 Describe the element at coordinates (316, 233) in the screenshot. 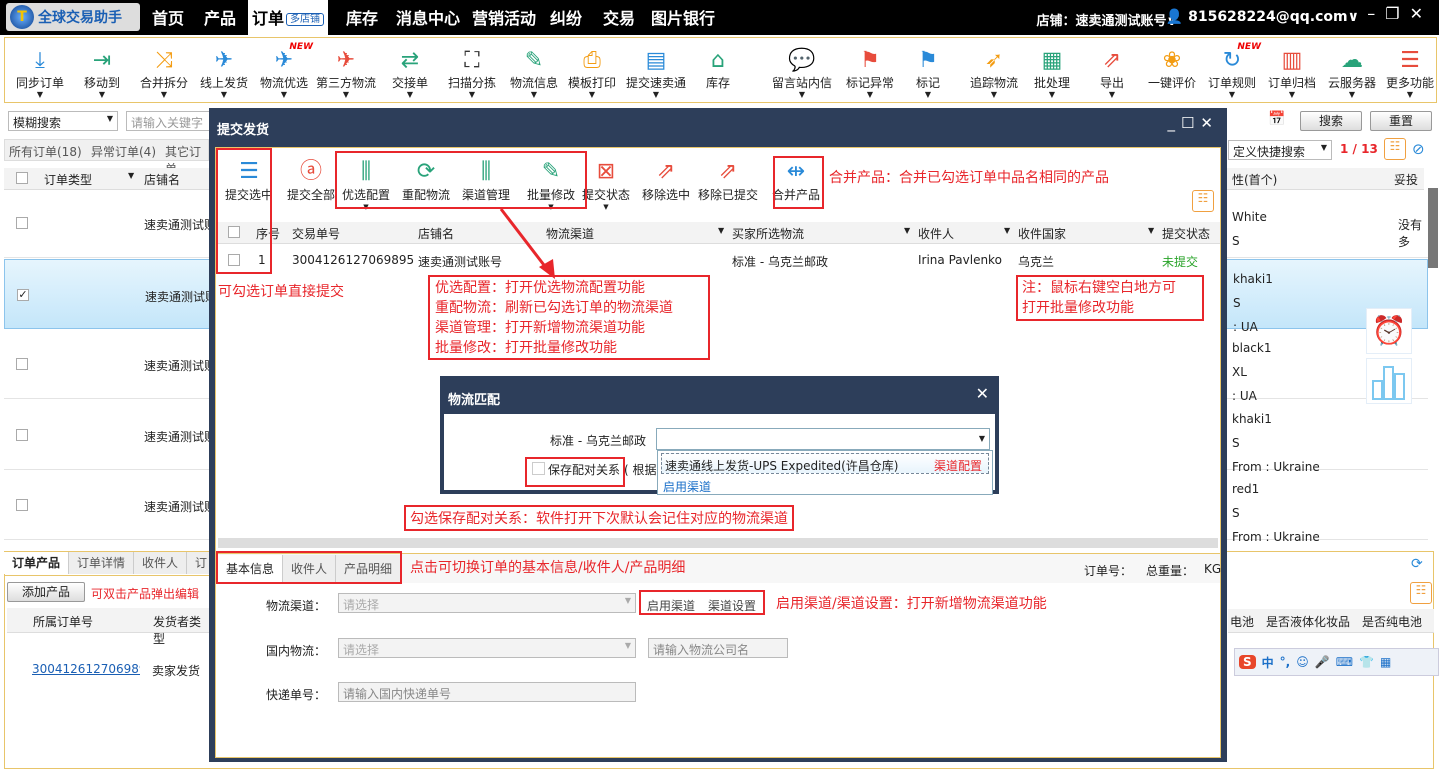

I see `column-header: 交易单号` at that location.